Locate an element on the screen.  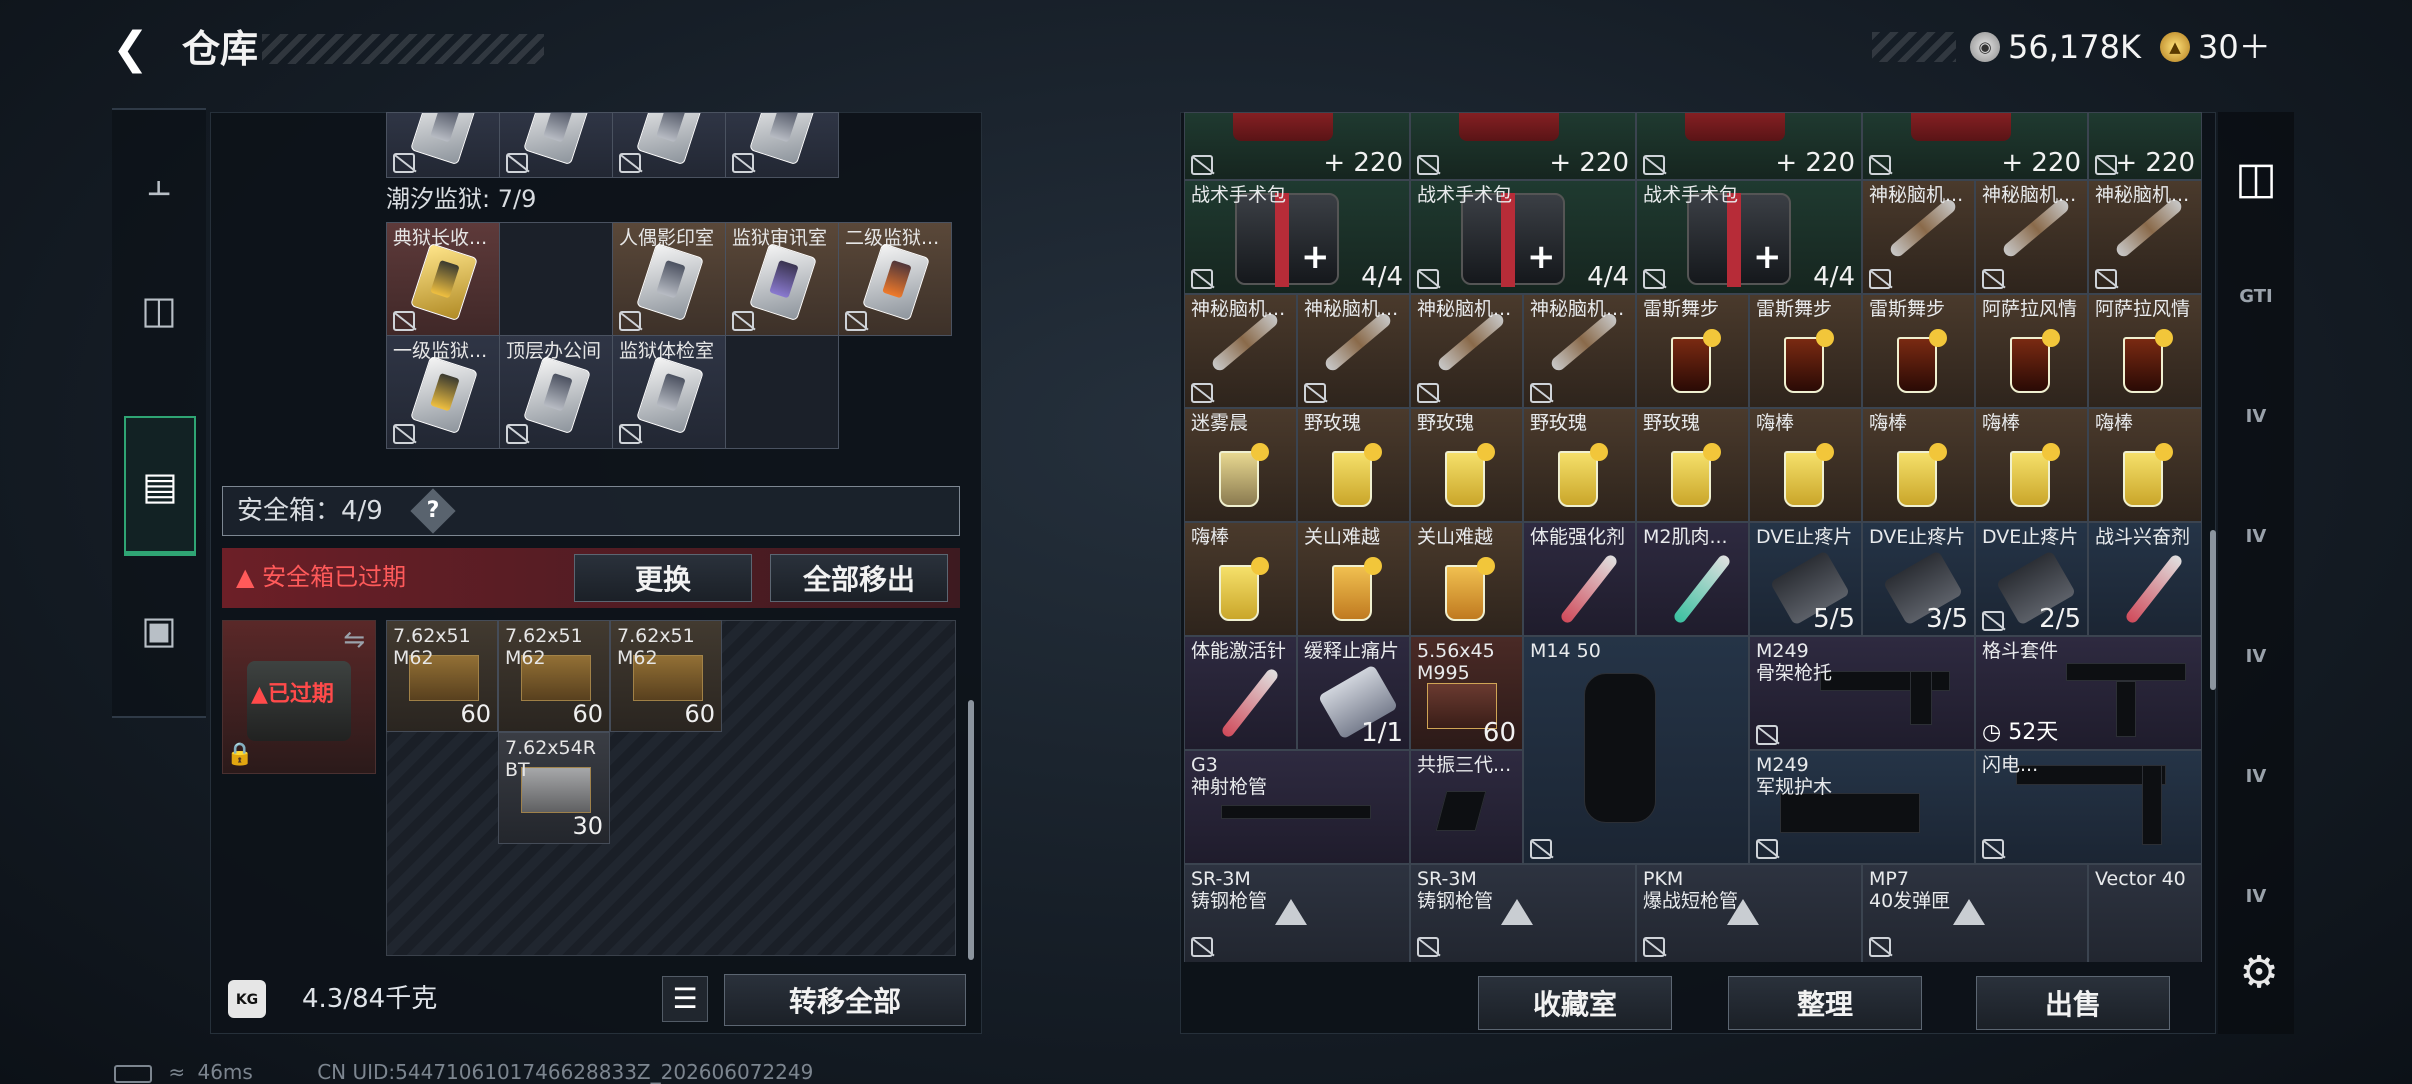
grid-item: PKM 爆战短枪管 is located at coordinates (1749, 913).